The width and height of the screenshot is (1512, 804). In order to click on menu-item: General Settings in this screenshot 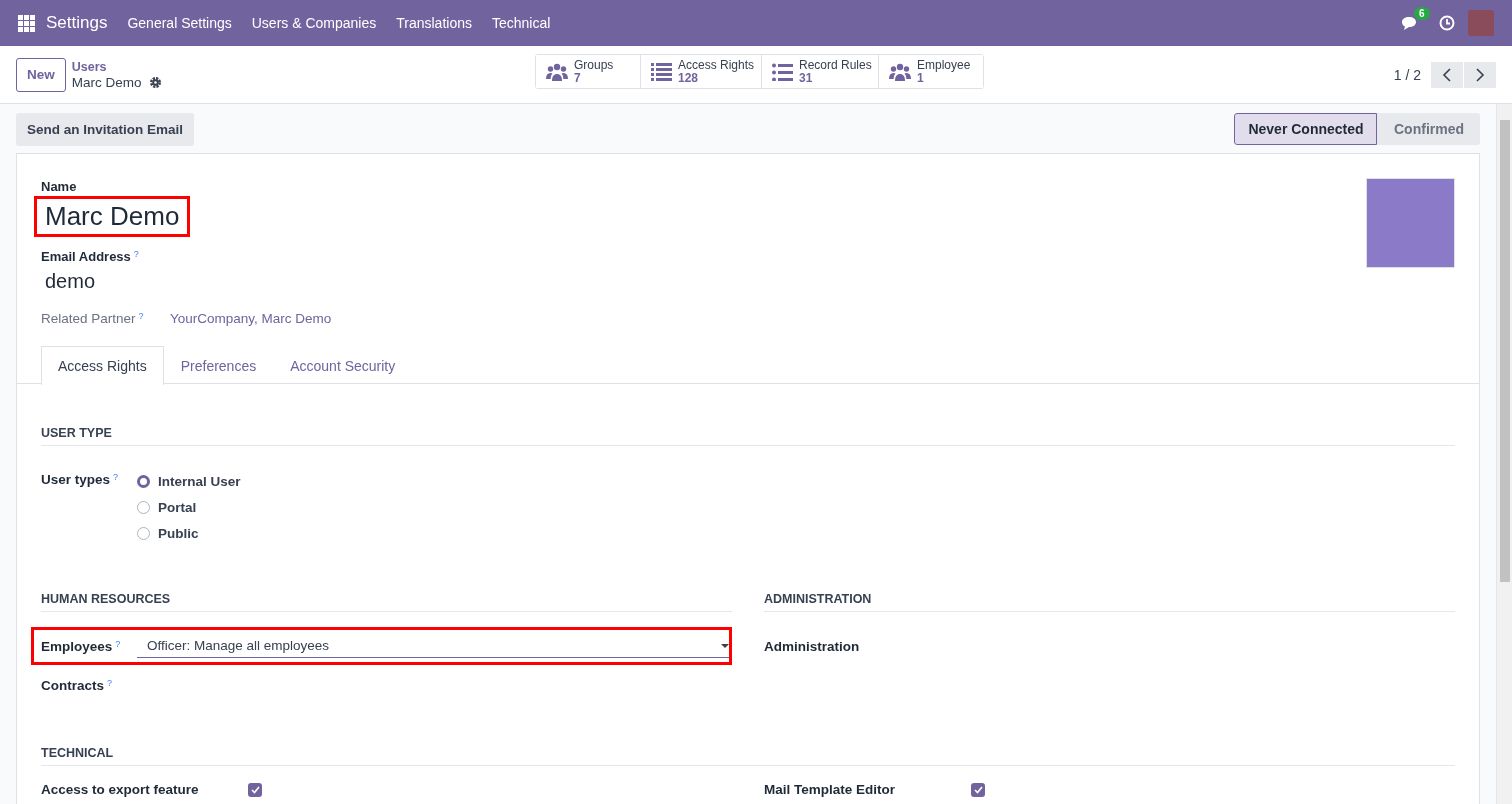, I will do `click(179, 23)`.